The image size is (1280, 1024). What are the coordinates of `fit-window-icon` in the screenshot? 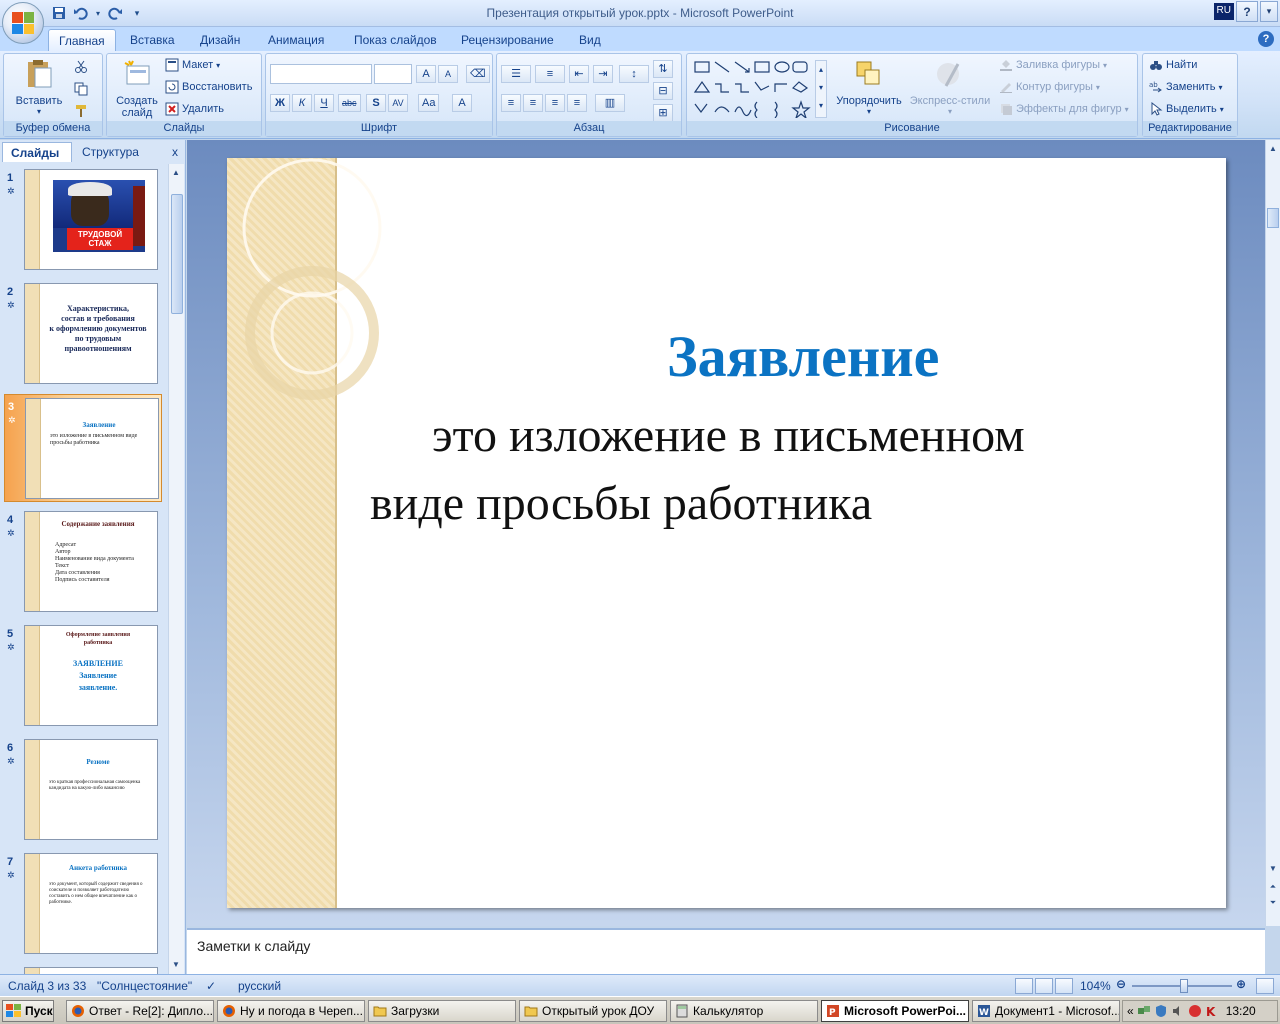 It's located at (1265, 986).